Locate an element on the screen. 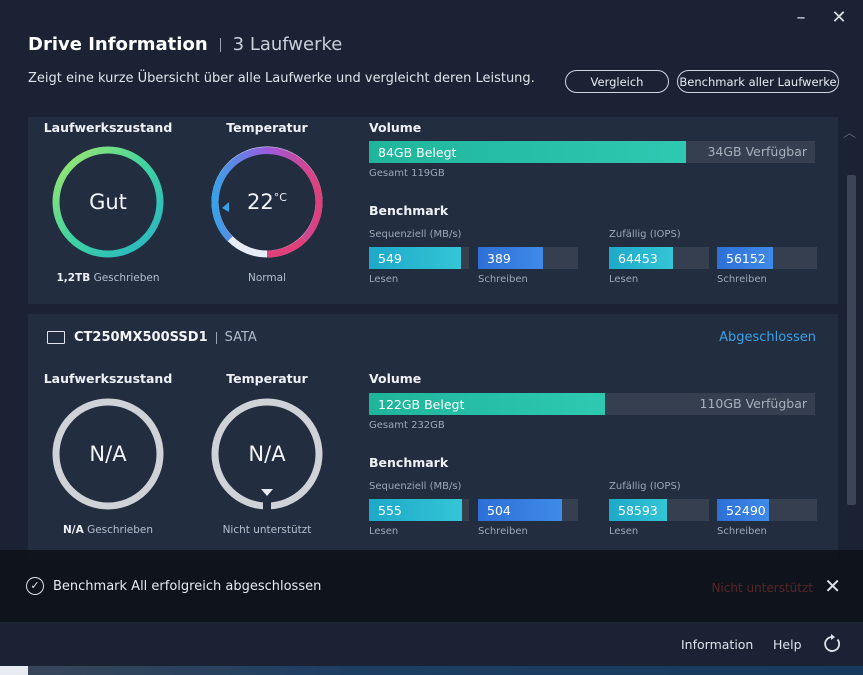 The width and height of the screenshot is (863, 675). volume-bar: 84GB Belegt 34GB Verfügbar is located at coordinates (592, 152).